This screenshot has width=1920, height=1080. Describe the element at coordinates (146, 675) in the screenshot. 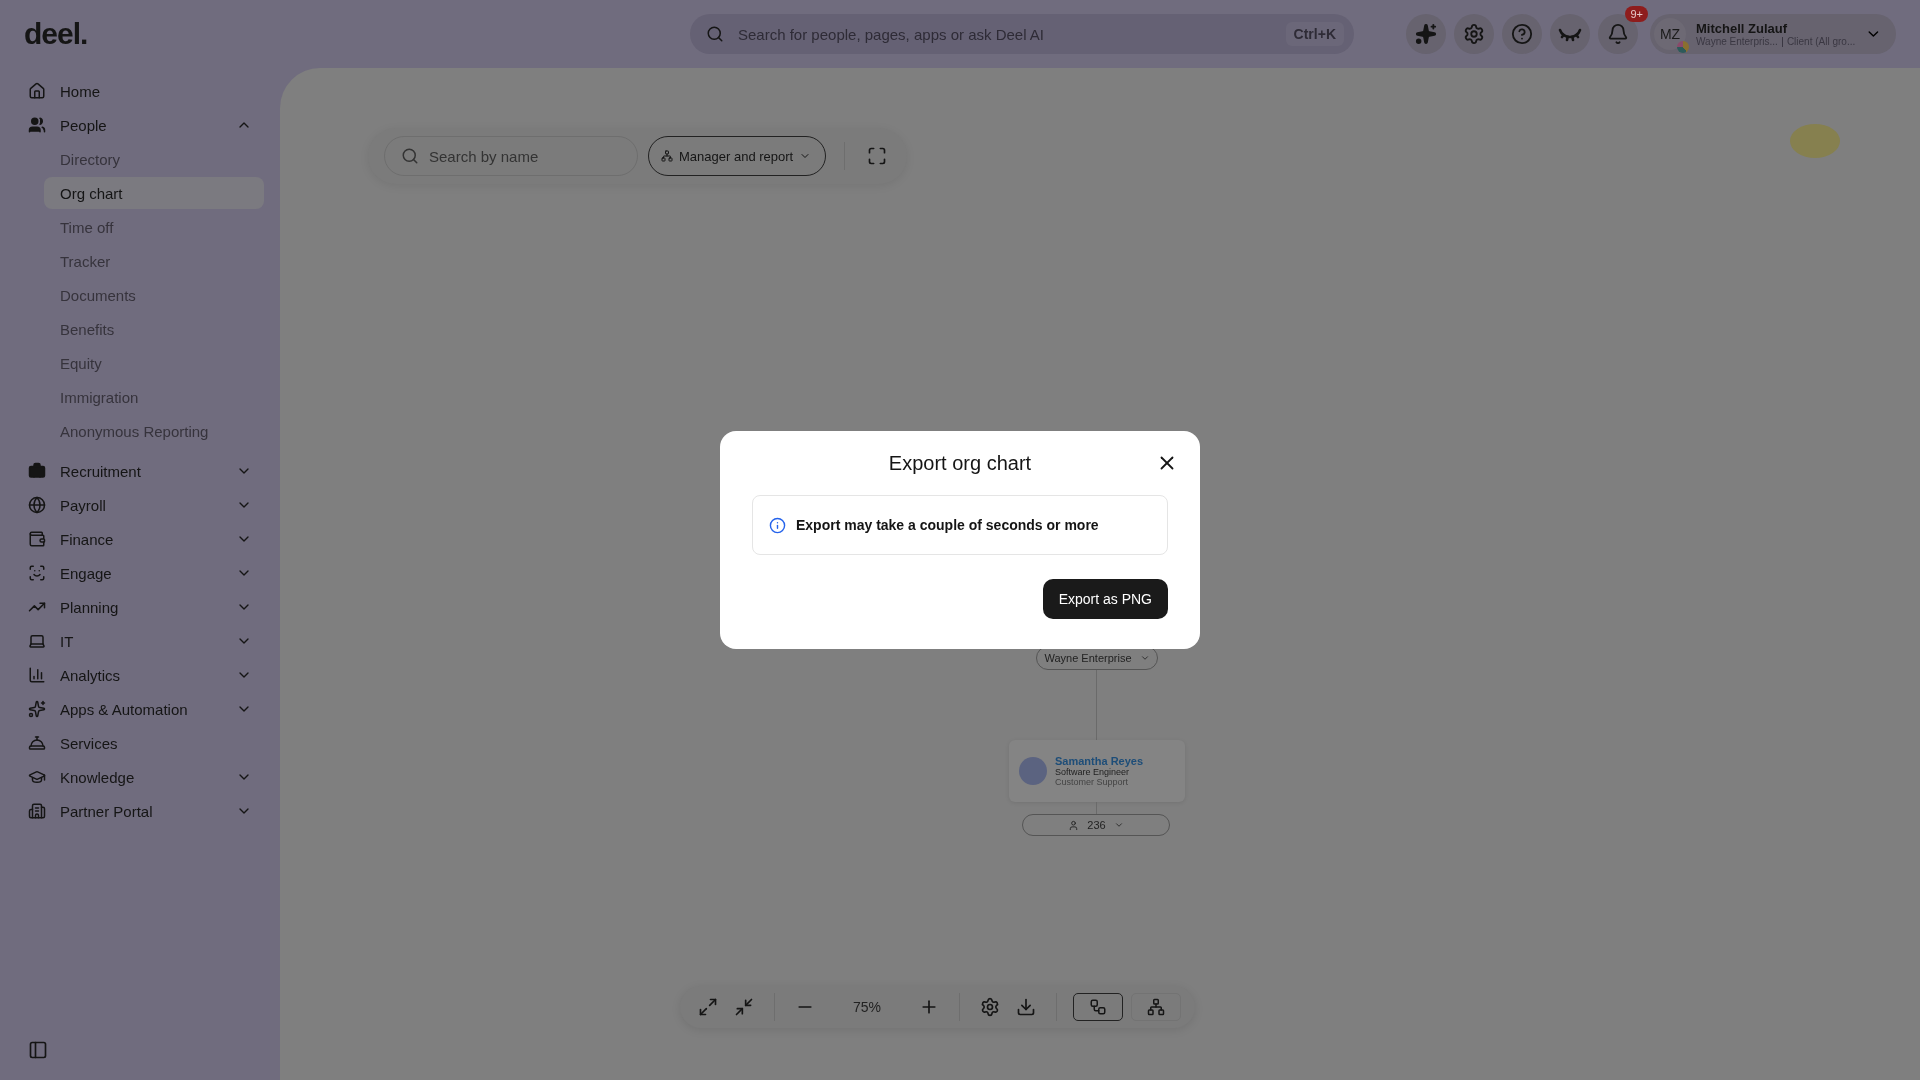

I see `nav-item: Analytics` at that location.